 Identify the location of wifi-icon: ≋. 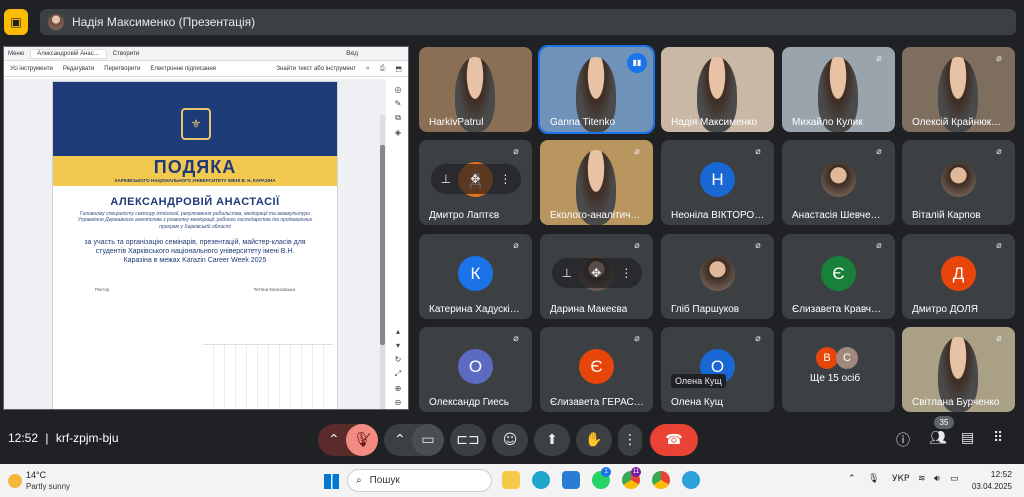
(922, 479).